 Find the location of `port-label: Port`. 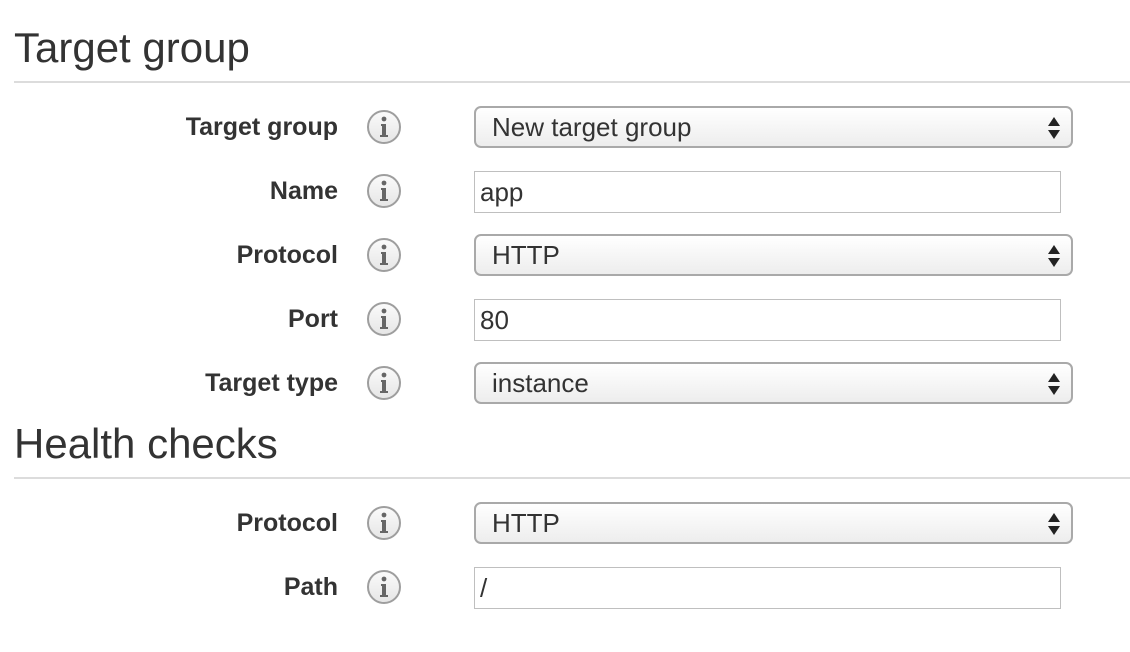

port-label: Port is located at coordinates (313, 319).